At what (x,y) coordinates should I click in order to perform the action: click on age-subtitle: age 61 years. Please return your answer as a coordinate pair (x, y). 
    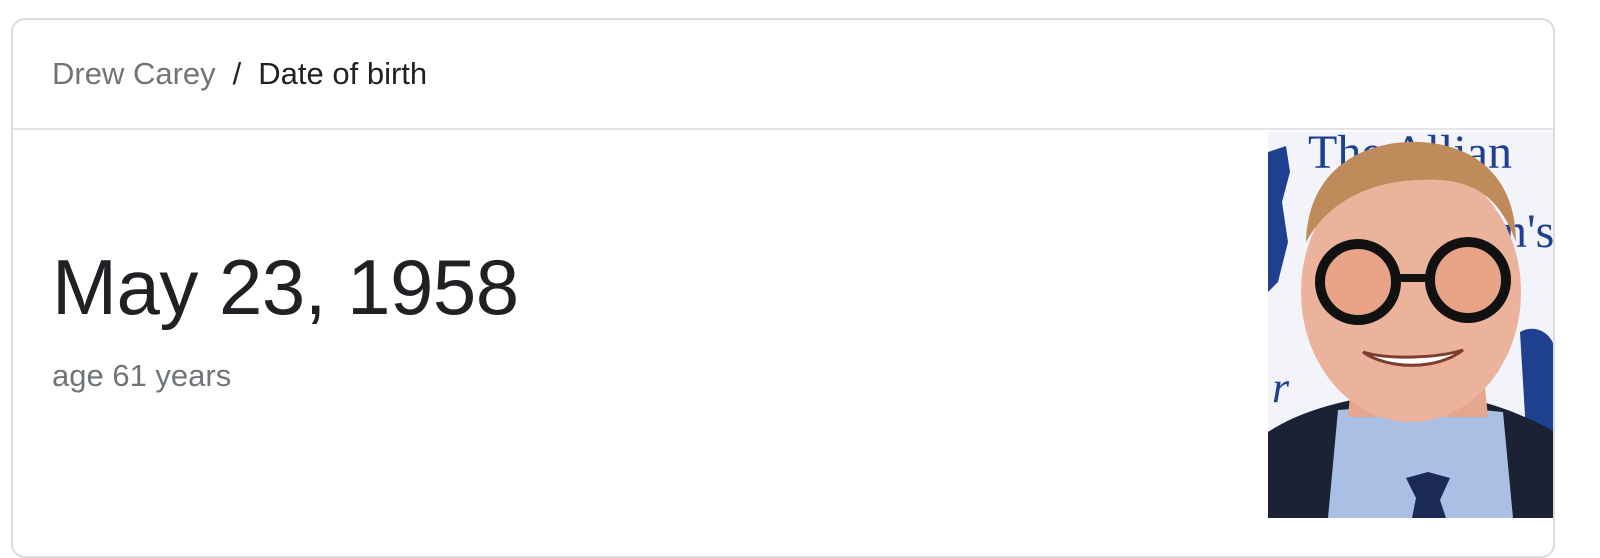
    Looking at the image, I should click on (142, 375).